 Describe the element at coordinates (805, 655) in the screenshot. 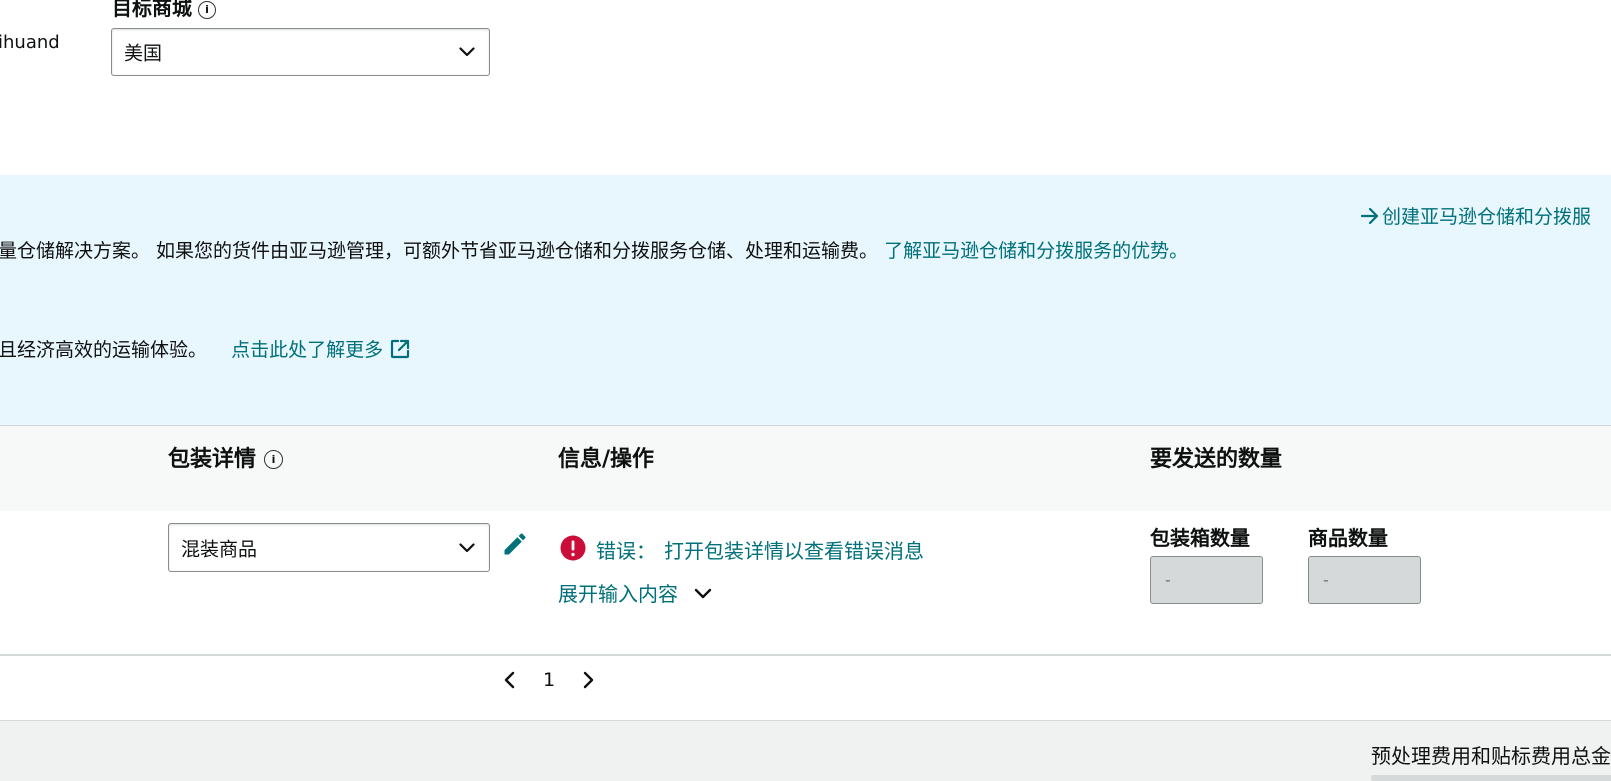

I see `row-divider` at that location.